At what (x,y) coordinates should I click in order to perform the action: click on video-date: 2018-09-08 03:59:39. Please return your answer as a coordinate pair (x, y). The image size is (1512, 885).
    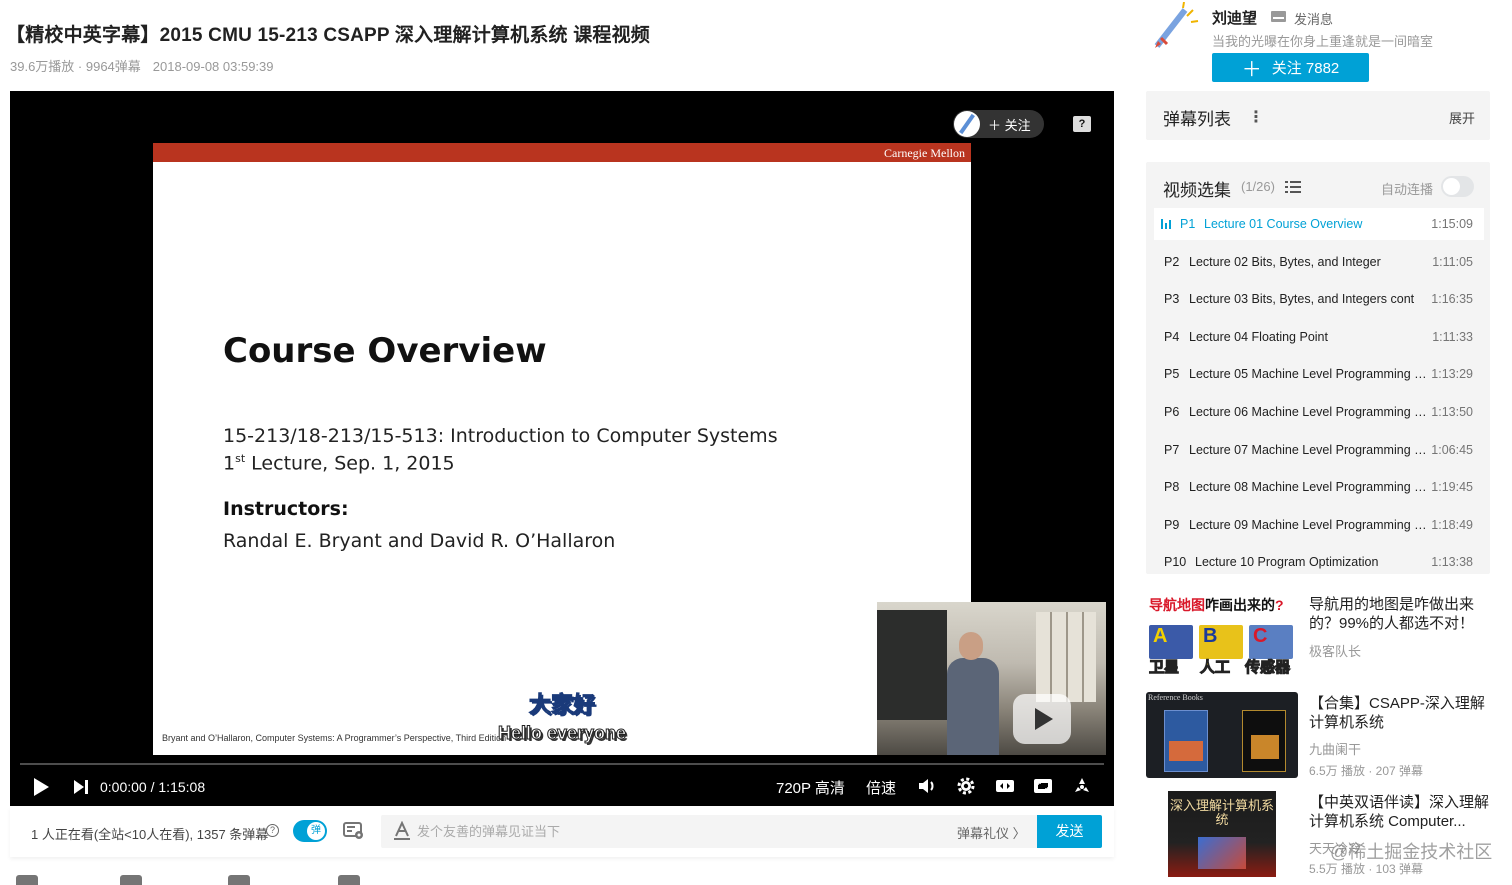
    Looking at the image, I should click on (213, 66).